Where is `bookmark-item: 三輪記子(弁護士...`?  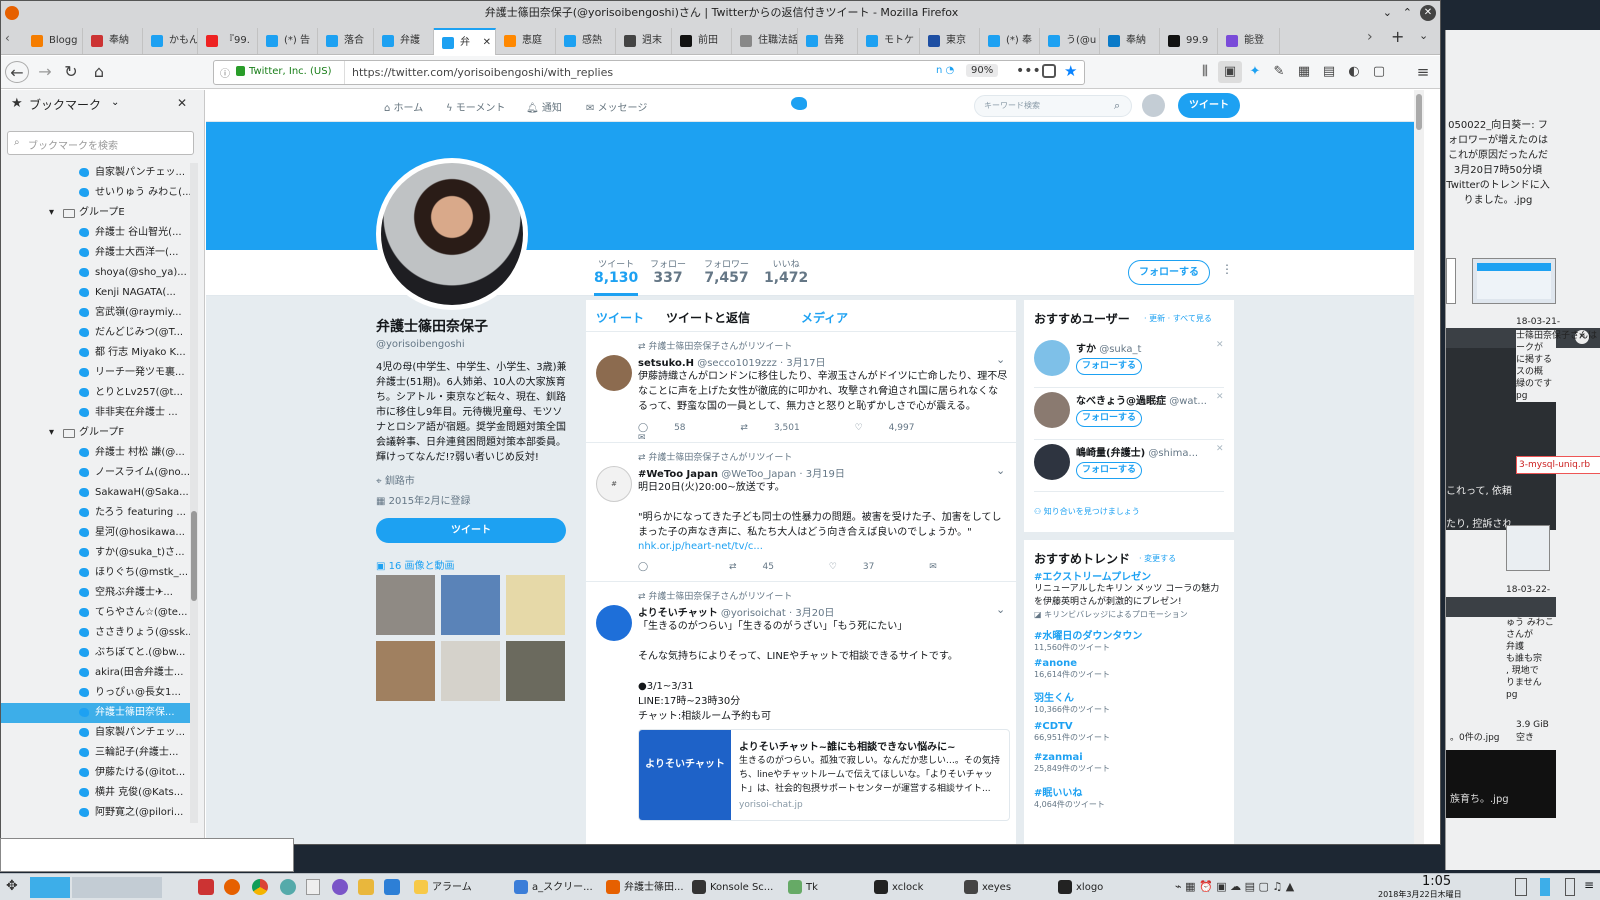
bookmark-item: 三輪記子(弁護士... is located at coordinates (96, 753).